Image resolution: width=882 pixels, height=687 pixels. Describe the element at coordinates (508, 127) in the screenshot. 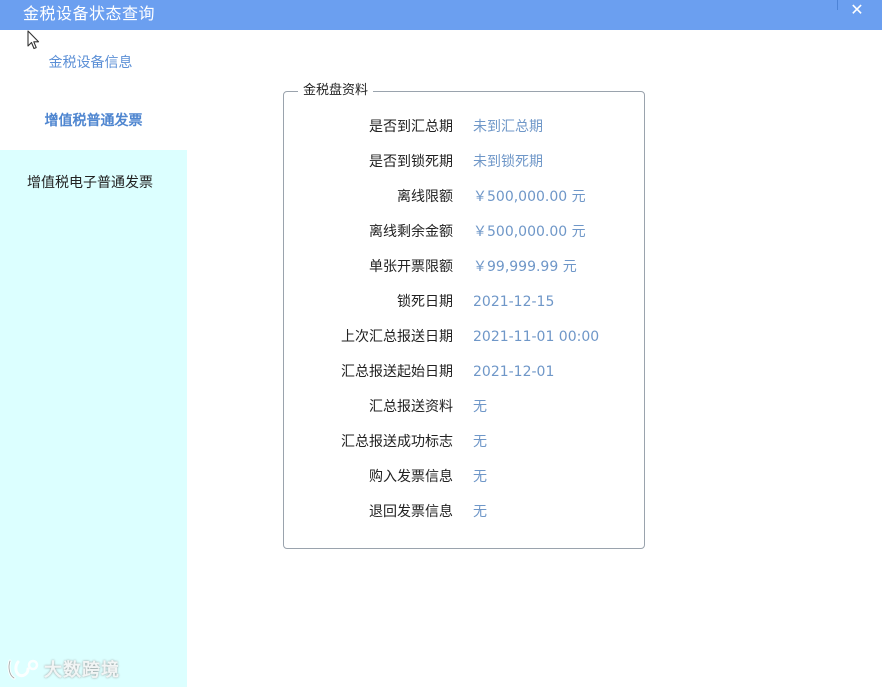

I see `row-value: 未到汇总期` at that location.